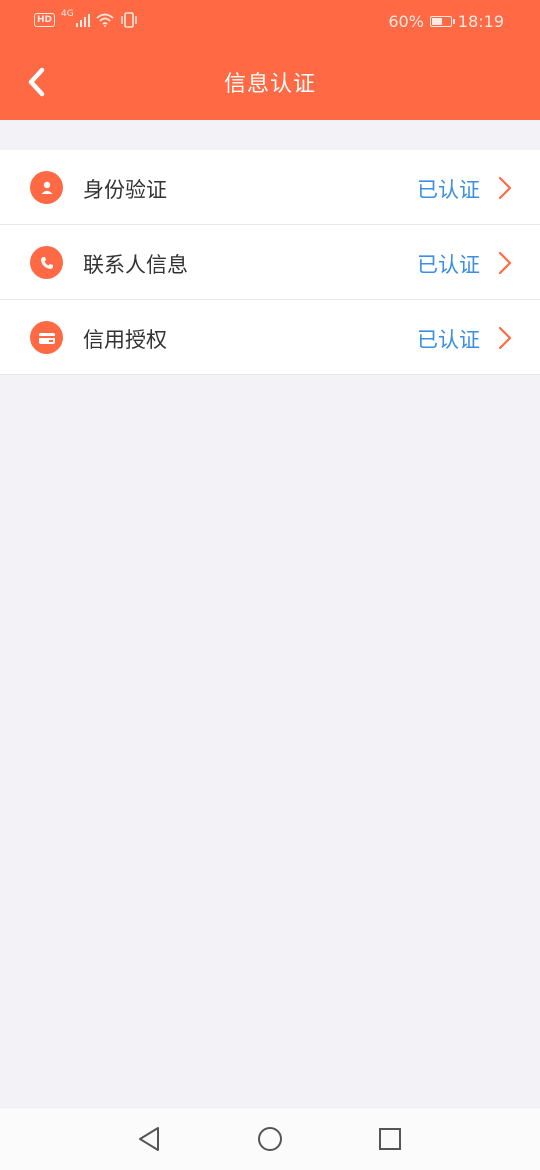 This screenshot has height=1170, width=540. What do you see at coordinates (46, 262) in the screenshot?
I see `phone-icon` at bounding box center [46, 262].